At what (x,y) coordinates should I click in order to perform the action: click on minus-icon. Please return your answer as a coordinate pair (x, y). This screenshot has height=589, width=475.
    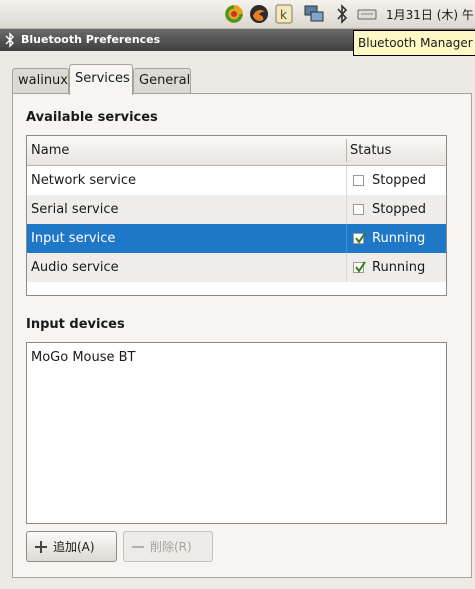
    Looking at the image, I should click on (138, 547).